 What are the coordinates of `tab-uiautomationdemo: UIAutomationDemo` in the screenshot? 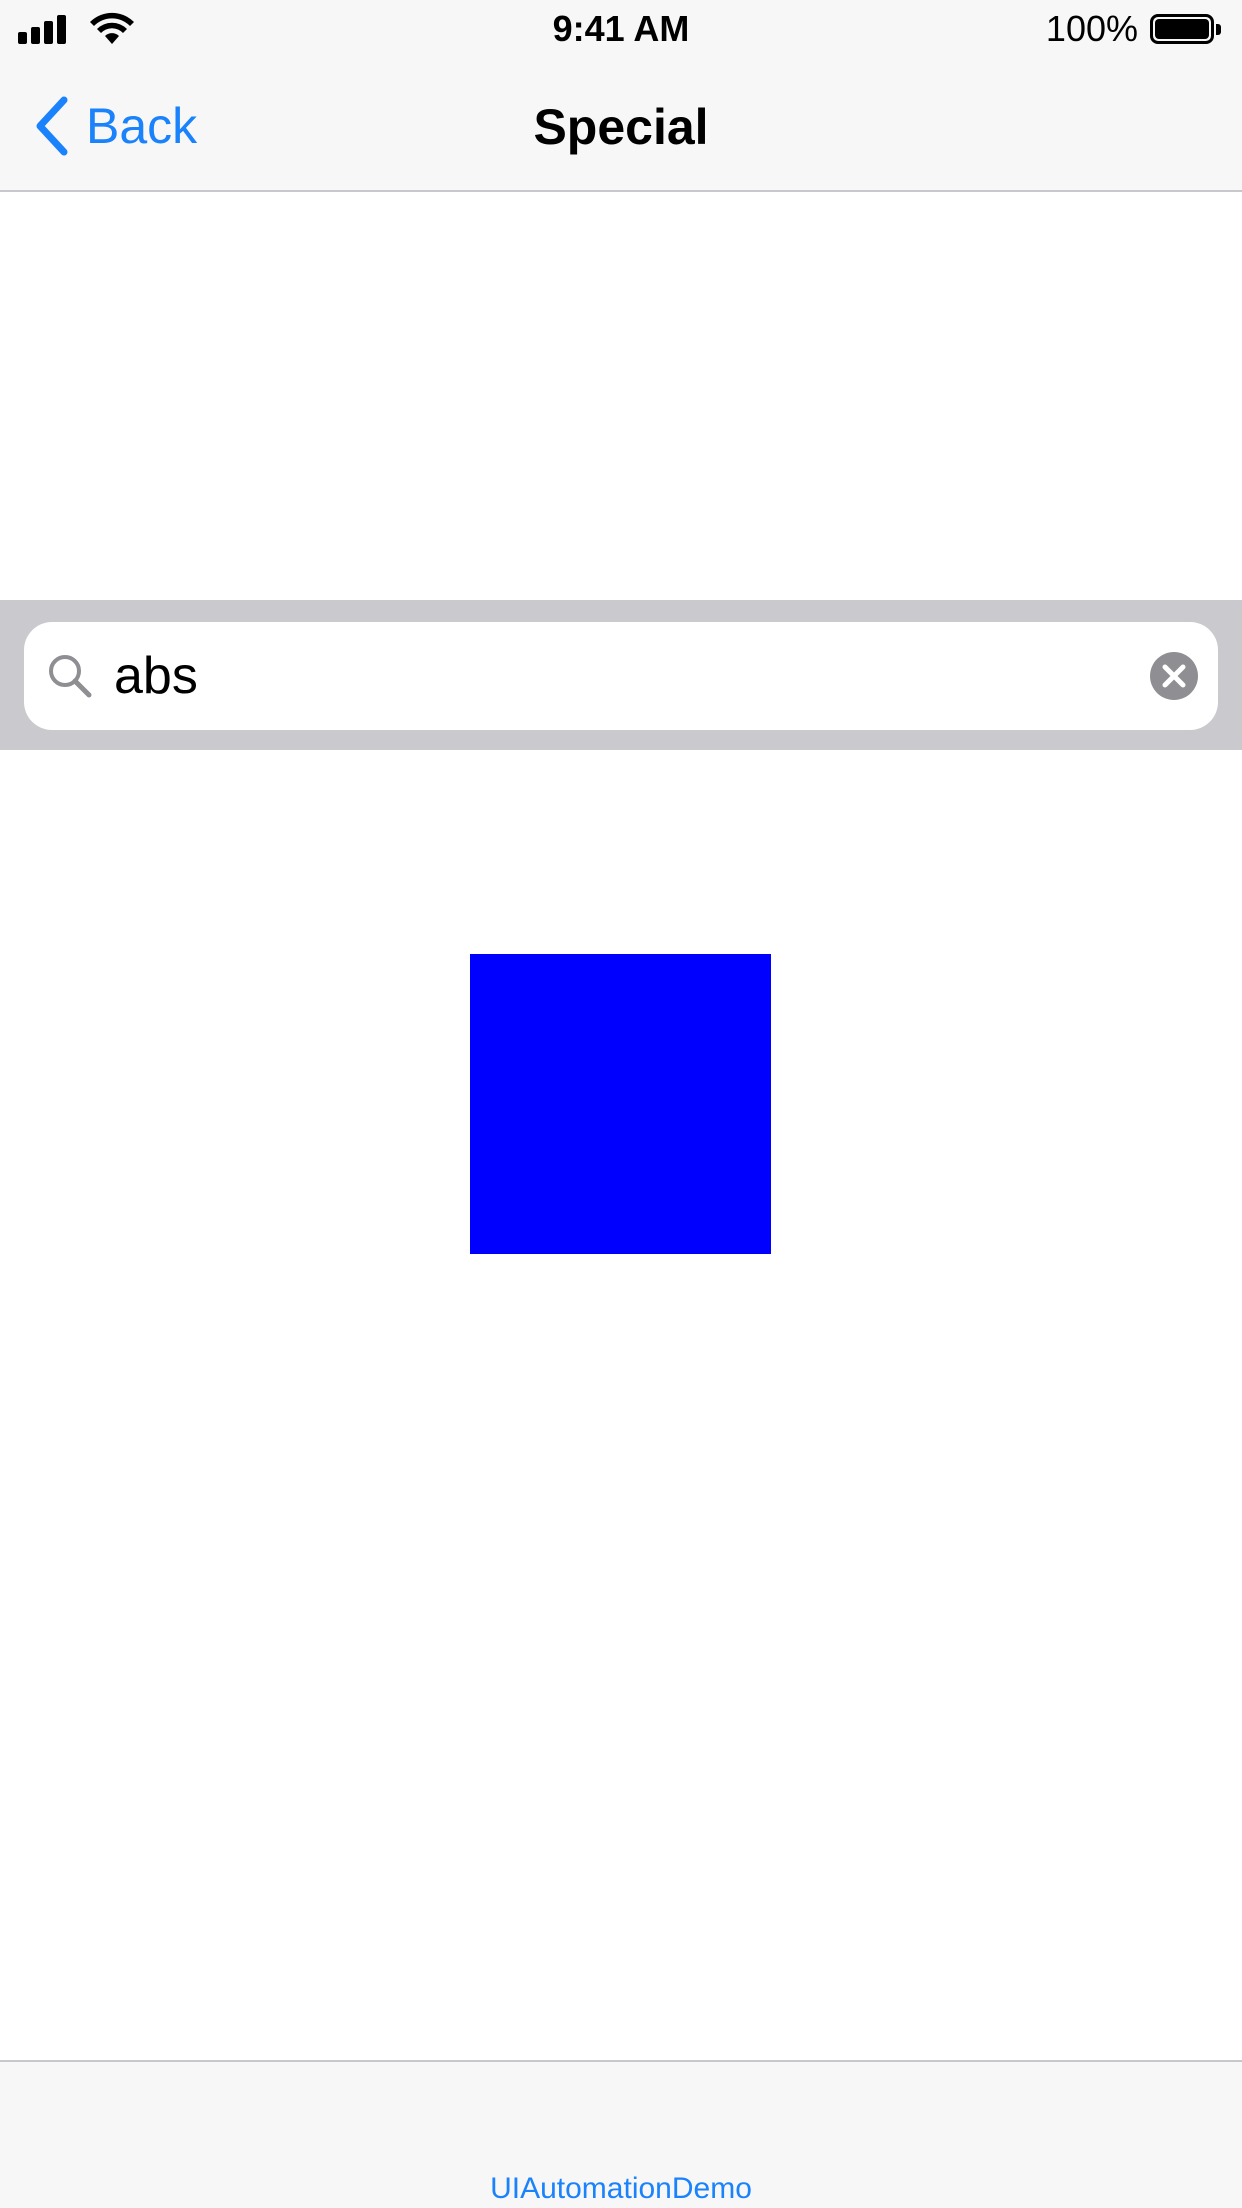 It's located at (621, 2189).